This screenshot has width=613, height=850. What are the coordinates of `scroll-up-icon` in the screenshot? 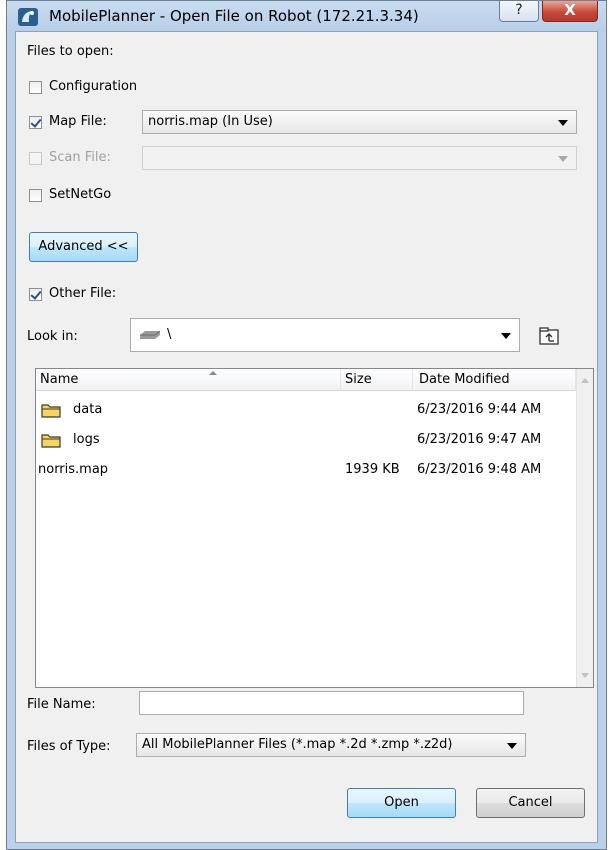 It's located at (585, 380).